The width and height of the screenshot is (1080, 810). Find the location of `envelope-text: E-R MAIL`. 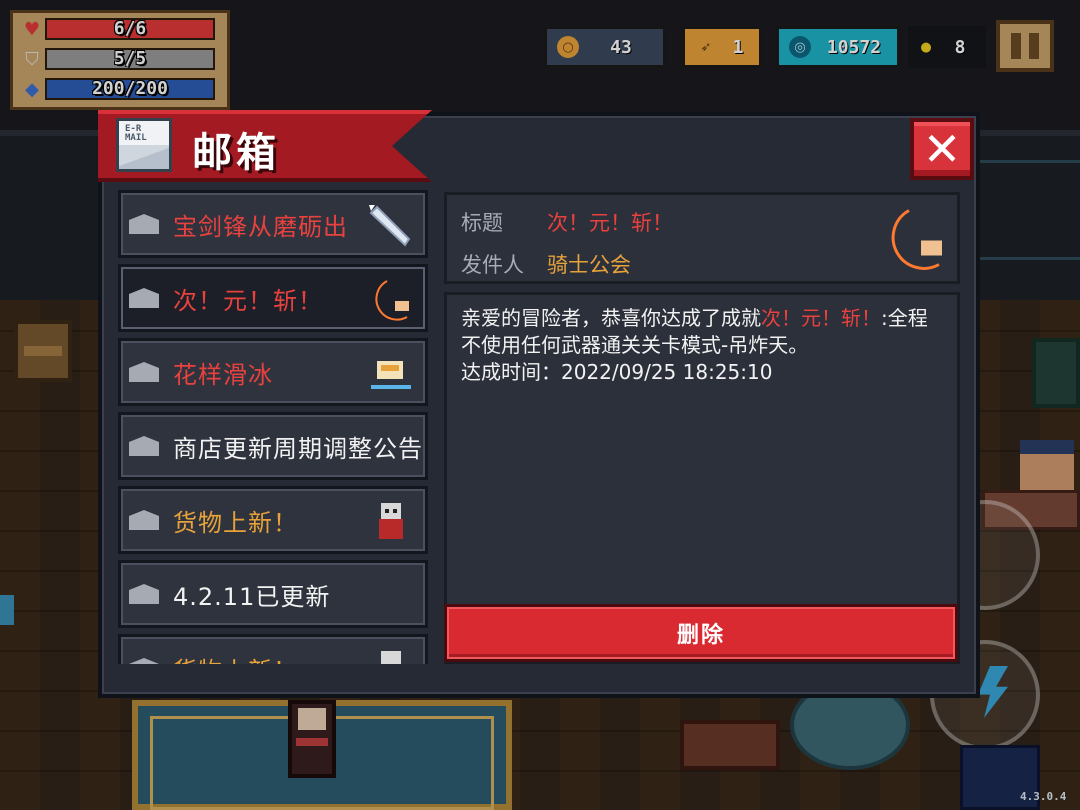

envelope-text: E-R MAIL is located at coordinates (136, 133).